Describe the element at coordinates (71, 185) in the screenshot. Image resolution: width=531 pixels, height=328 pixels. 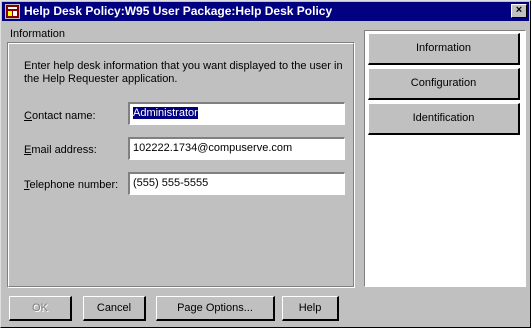
I see `telephone-number-label: Telephone number:` at that location.